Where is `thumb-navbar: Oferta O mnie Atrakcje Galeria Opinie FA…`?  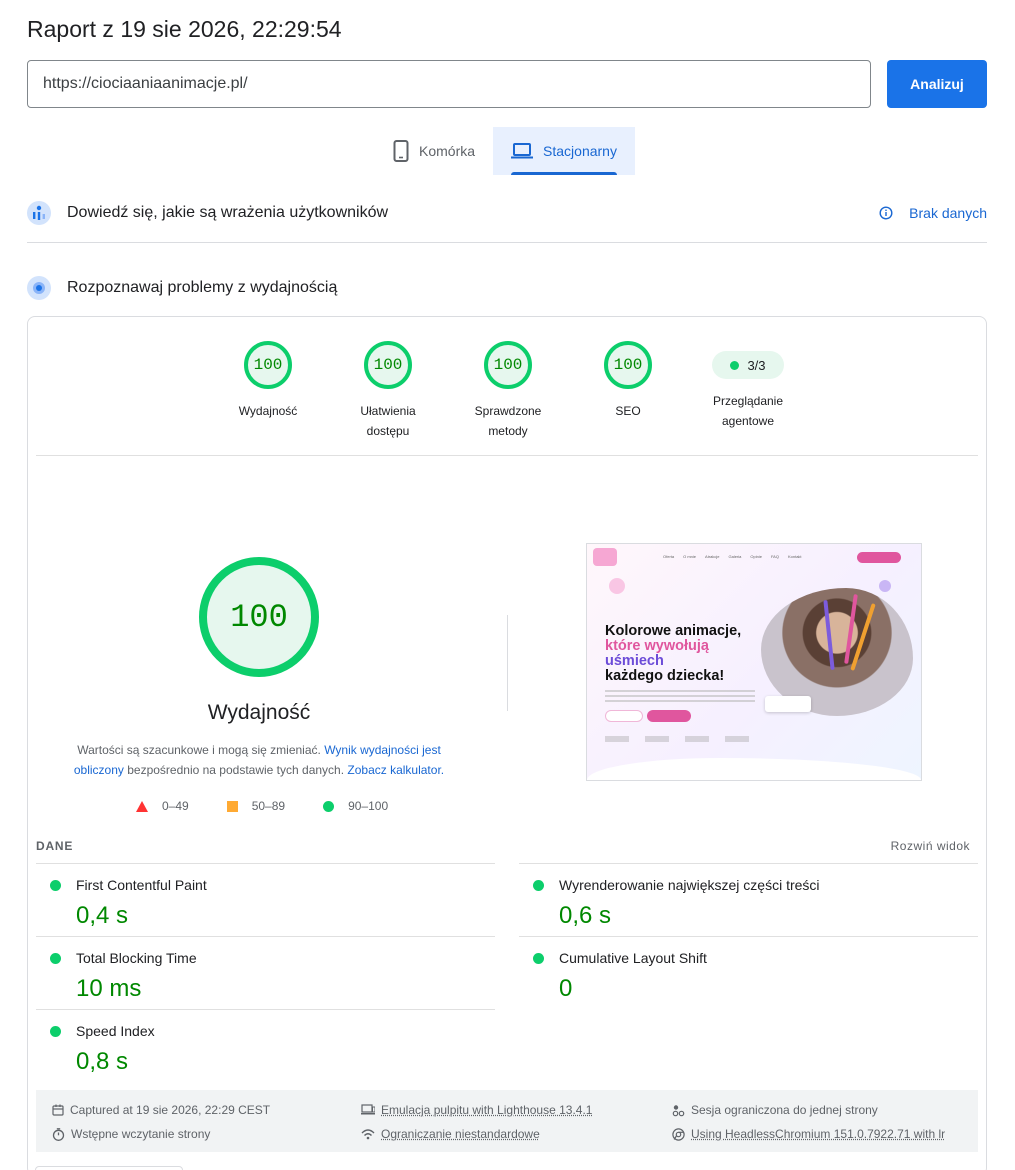 thumb-navbar: Oferta O mnie Atrakcje Galeria Opinie FA… is located at coordinates (754, 557).